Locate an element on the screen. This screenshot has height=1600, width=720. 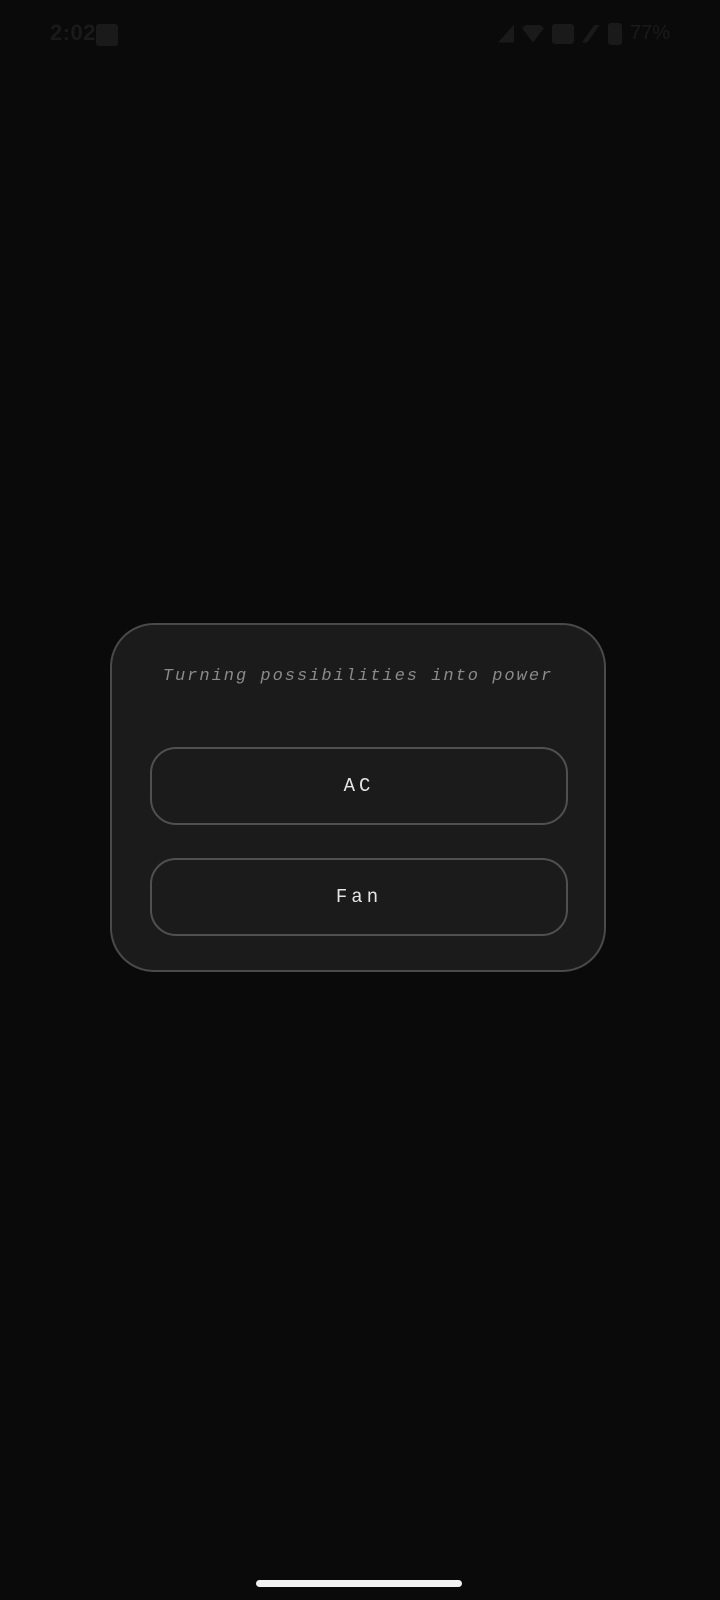
data-saver-icon is located at coordinates (562, 33).